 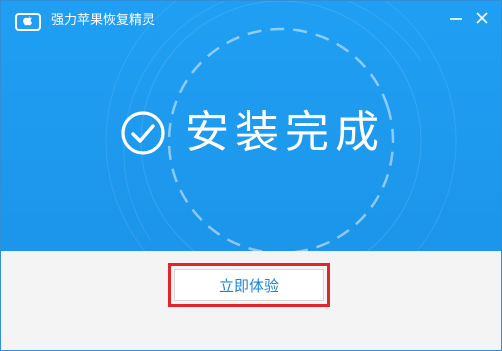 I want to click on minimize-icon, so click(x=456, y=18).